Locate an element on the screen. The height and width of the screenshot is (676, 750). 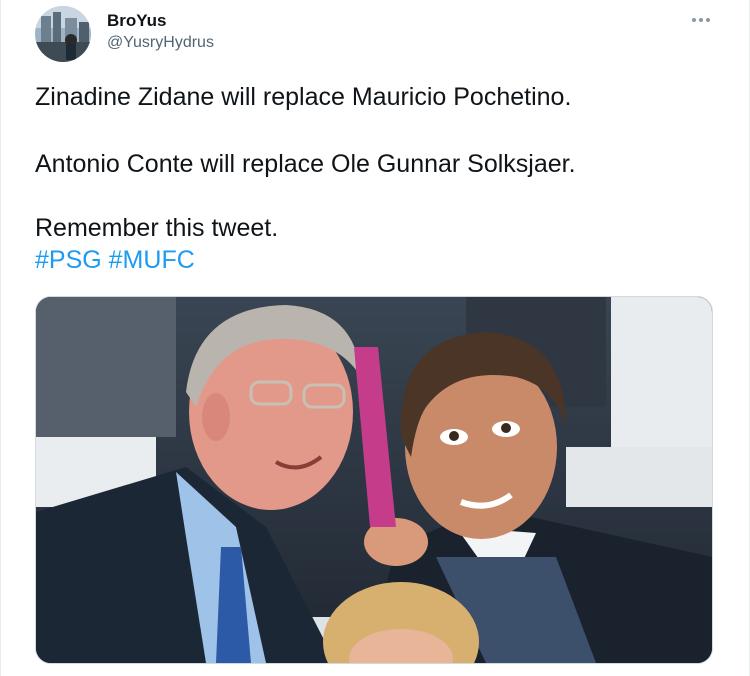
more-horizontal-icon is located at coordinates (701, 20).